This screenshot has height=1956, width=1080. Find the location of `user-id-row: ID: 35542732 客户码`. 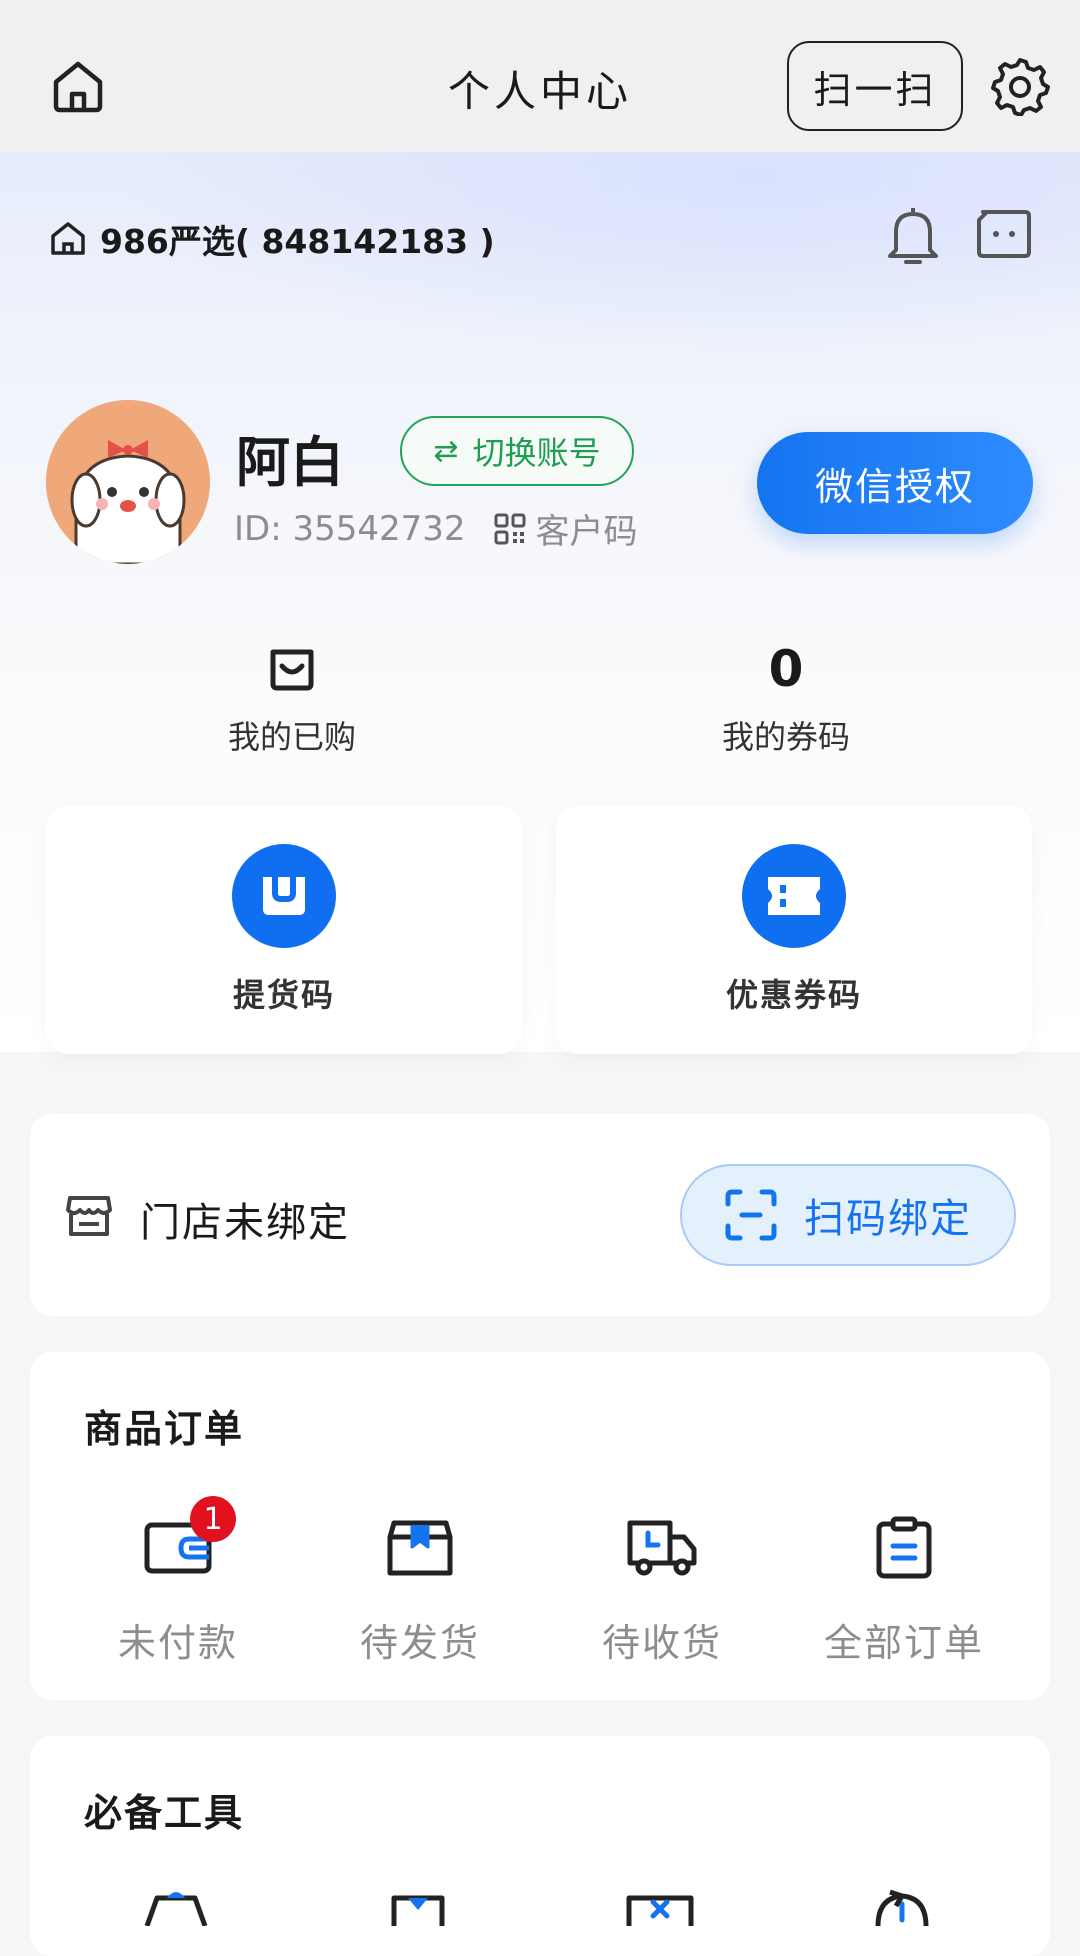

user-id-row: ID: 35542732 客户码 is located at coordinates (436, 528).